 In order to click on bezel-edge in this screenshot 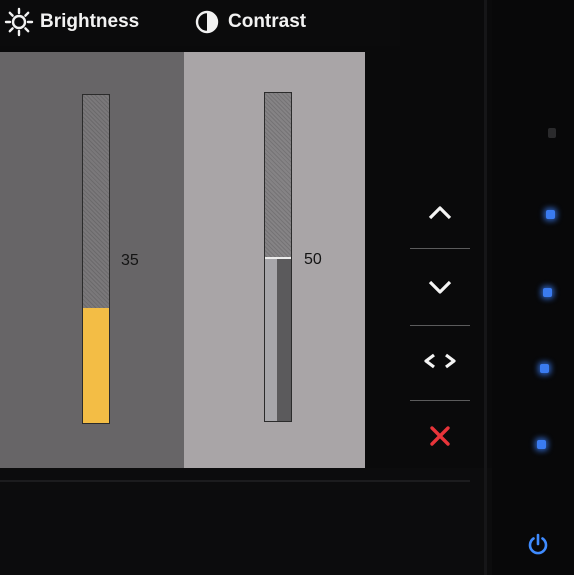, I will do `click(485, 287)`.